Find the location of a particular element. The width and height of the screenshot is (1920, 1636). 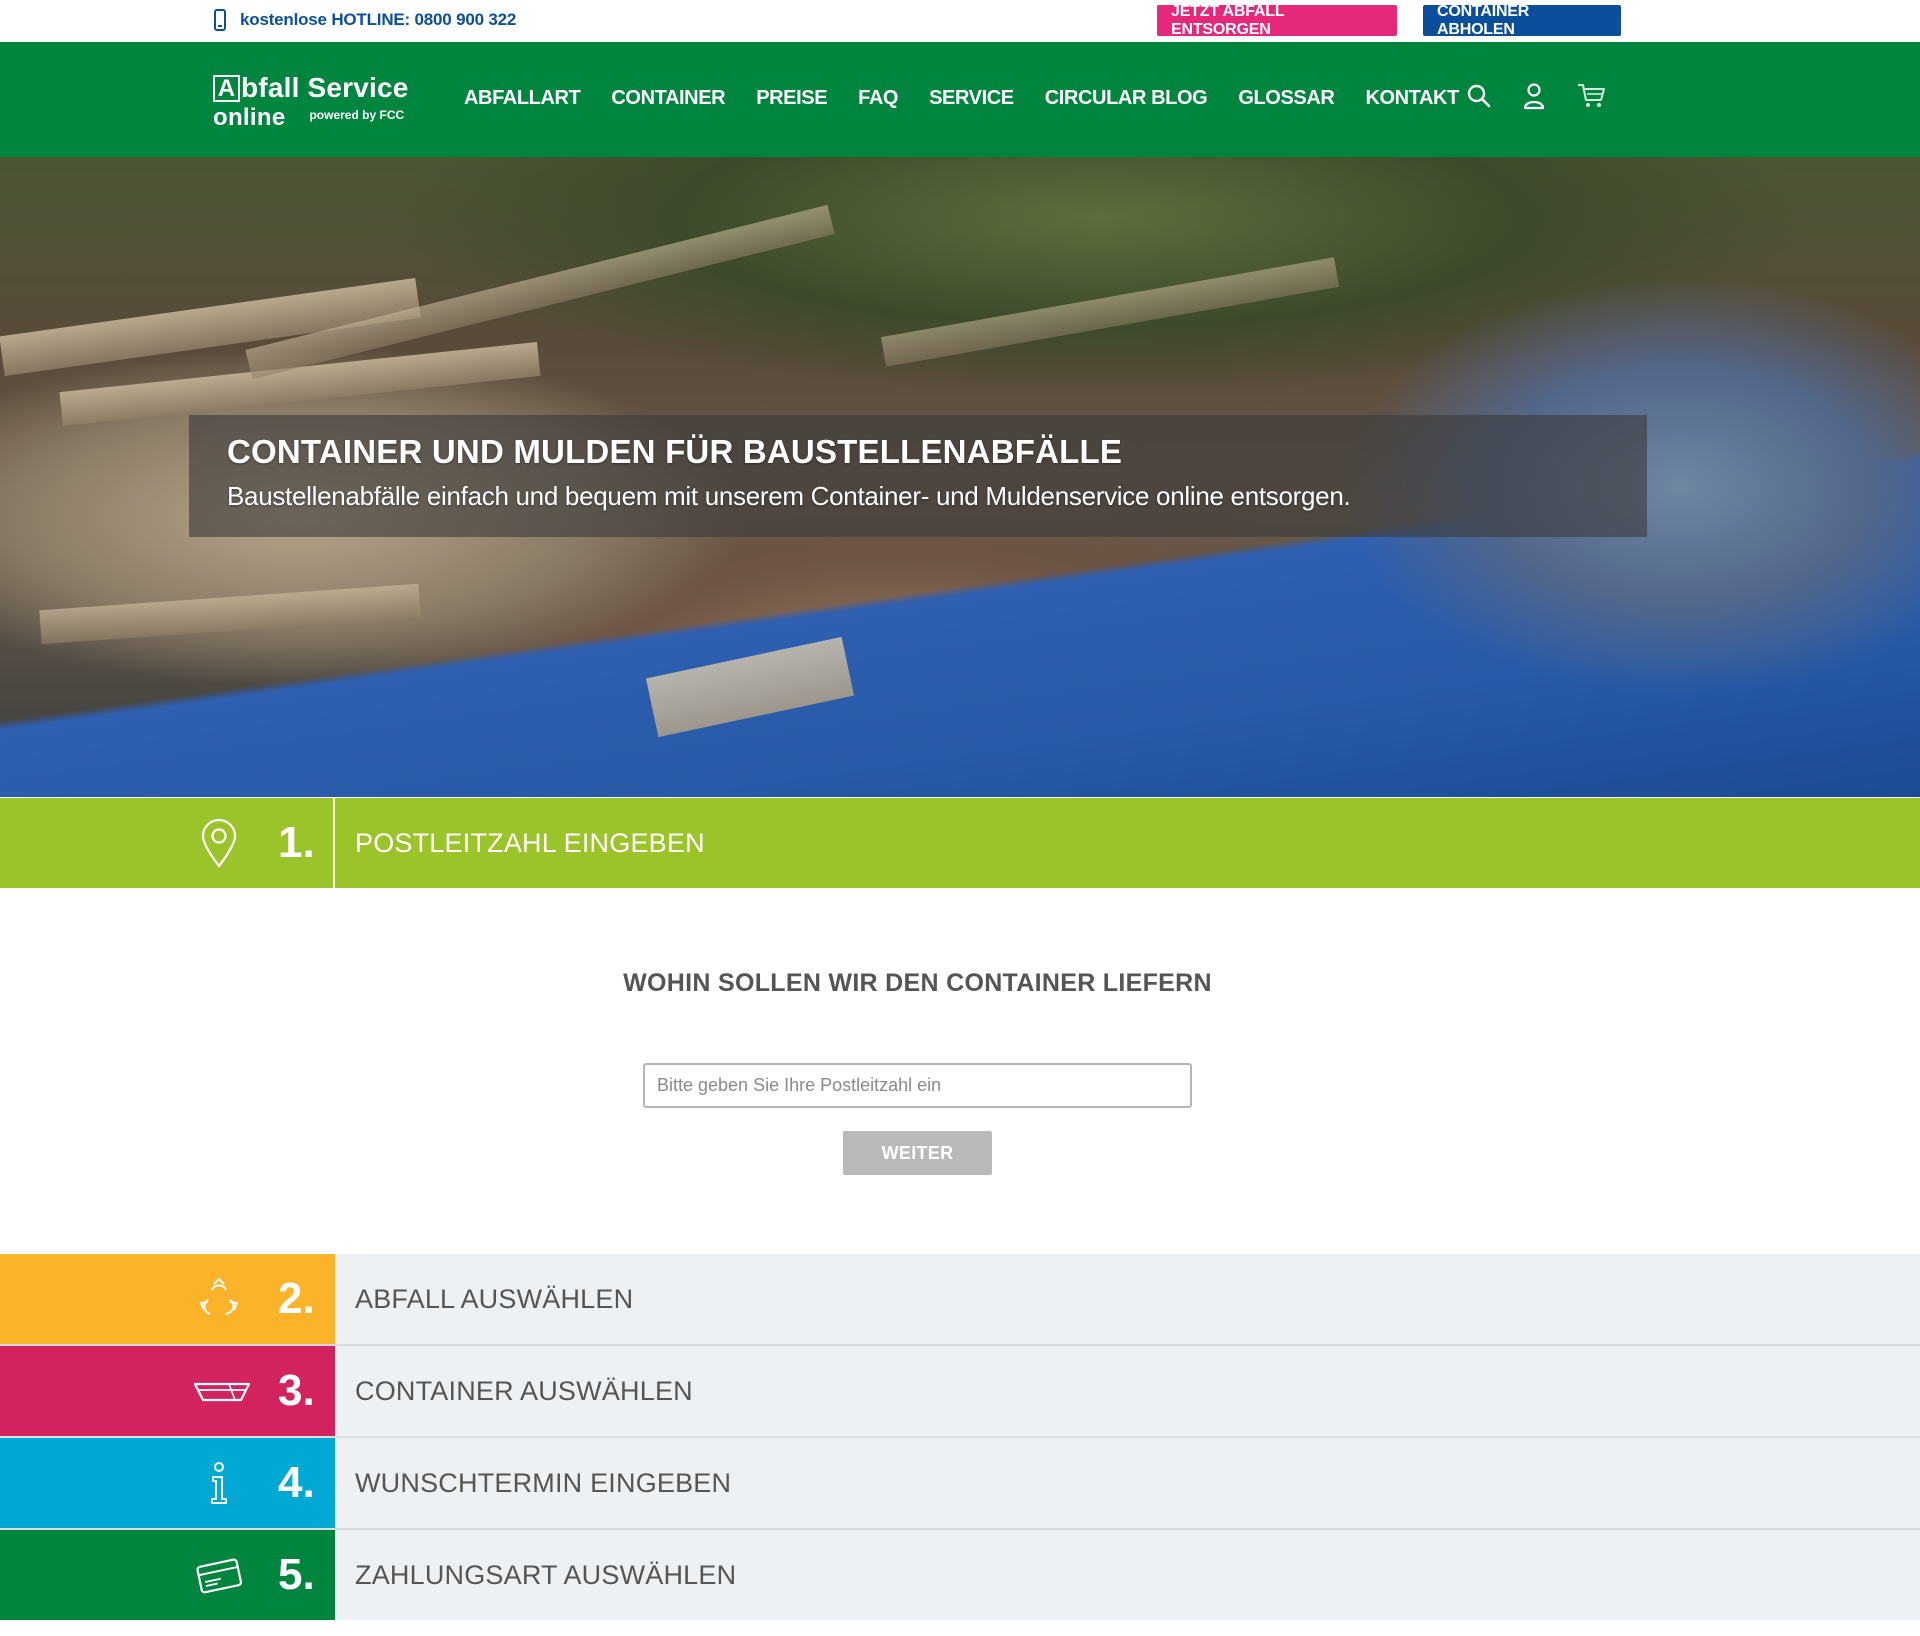

step-badge: 1. is located at coordinates (167, 843).